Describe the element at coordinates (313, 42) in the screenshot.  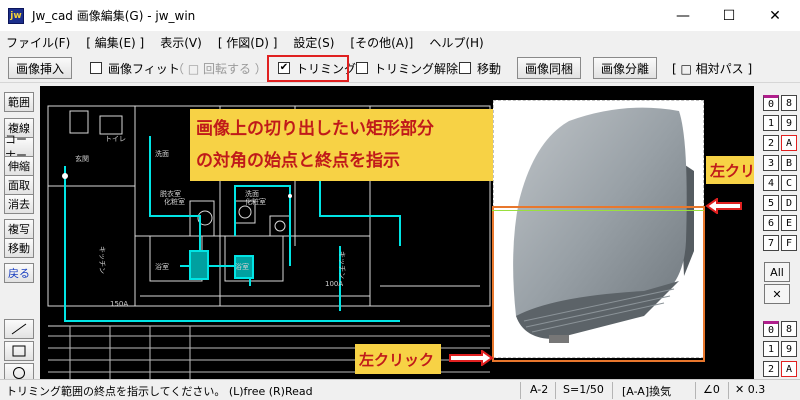
I see `menu-settings: 設定(S)` at that location.